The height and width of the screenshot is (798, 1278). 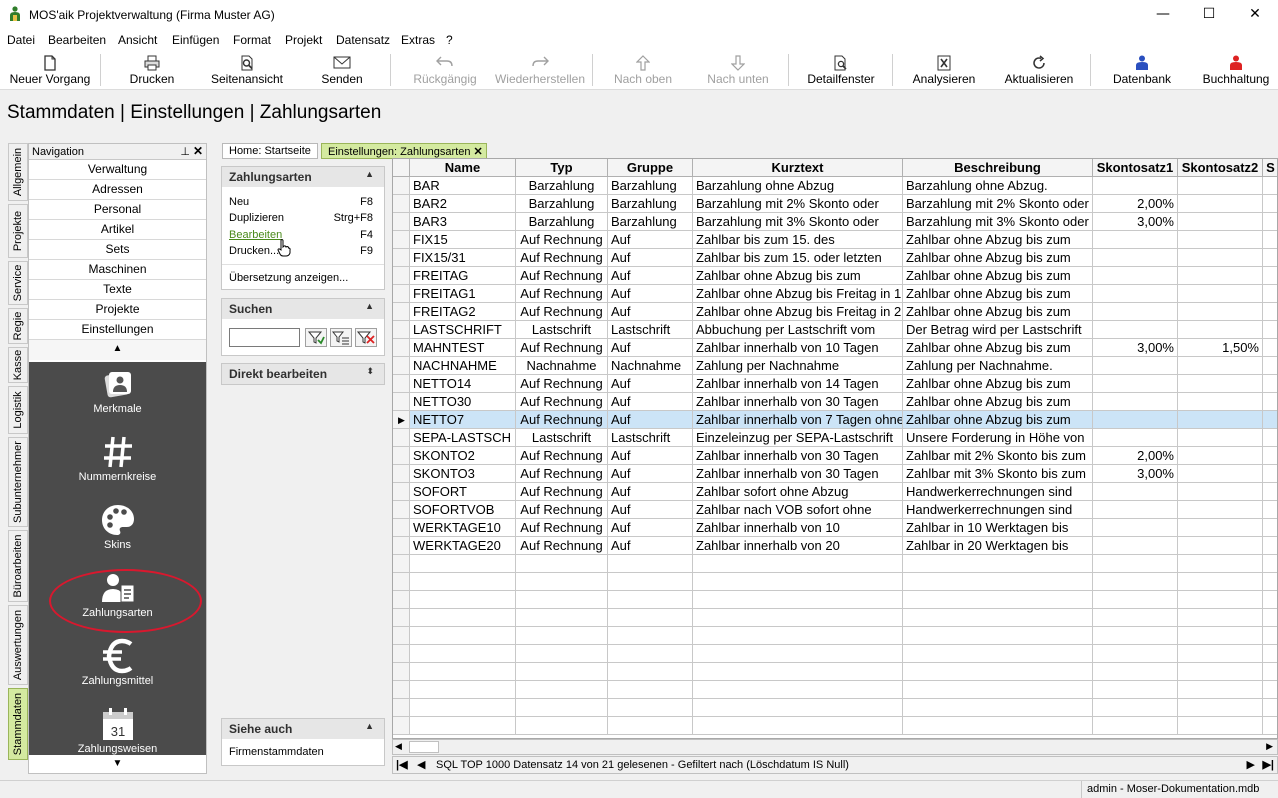 What do you see at coordinates (798, 384) in the screenshot?
I see `cell-kurztext: Zahlbar innerhalb von 14 Tagen` at bounding box center [798, 384].